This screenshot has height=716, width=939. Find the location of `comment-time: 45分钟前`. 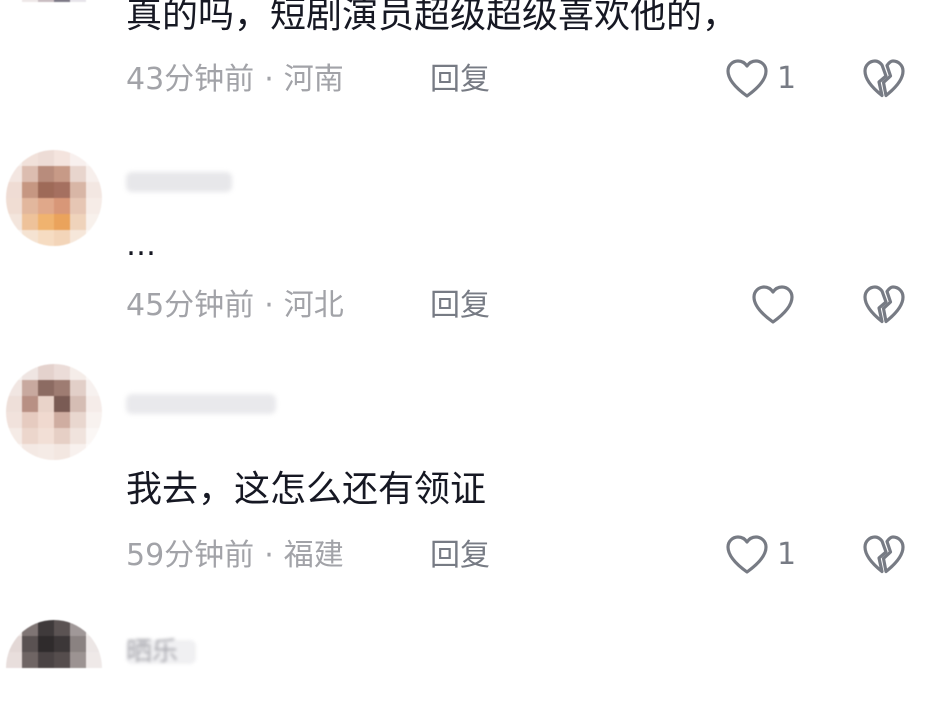

comment-time: 45分钟前 is located at coordinates (190, 305).